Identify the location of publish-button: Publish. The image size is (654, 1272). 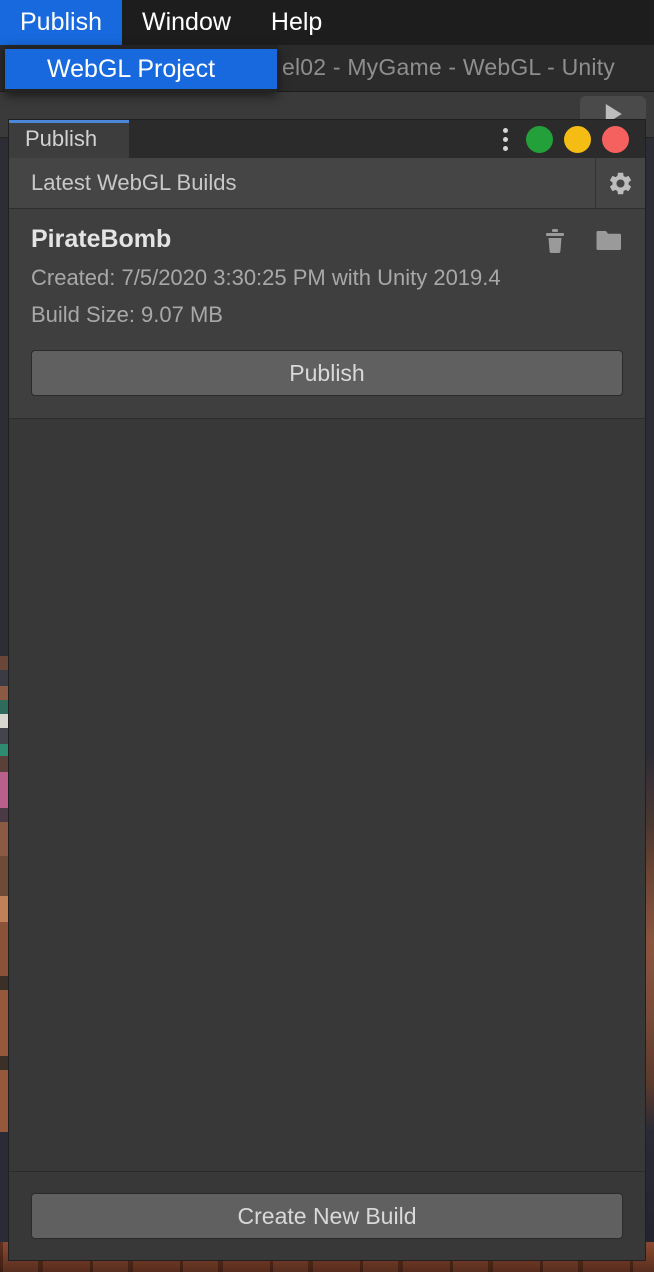
(327, 373).